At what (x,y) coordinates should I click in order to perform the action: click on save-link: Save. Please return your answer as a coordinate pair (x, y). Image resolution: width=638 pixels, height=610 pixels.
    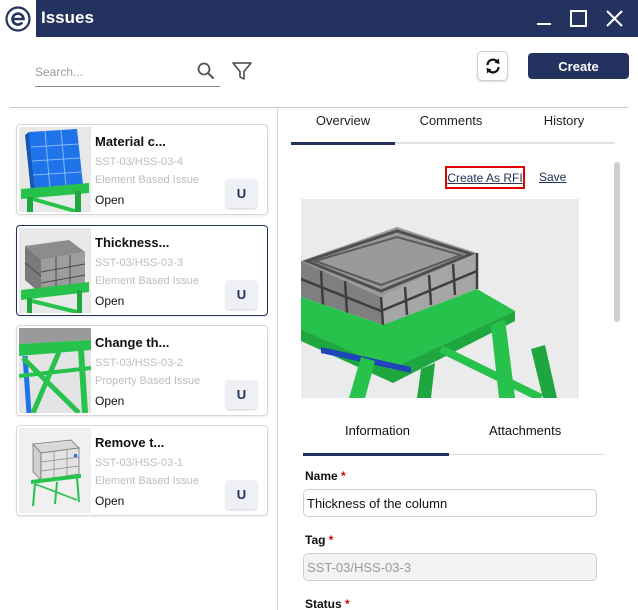
    Looking at the image, I should click on (552, 177).